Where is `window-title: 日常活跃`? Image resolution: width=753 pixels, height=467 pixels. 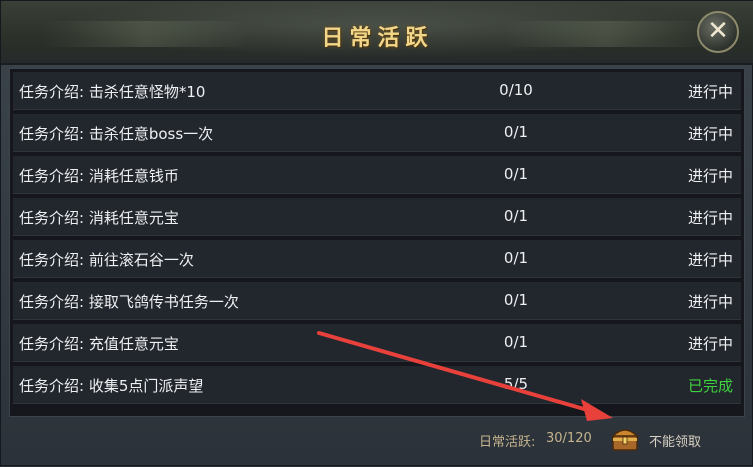
window-title: 日常活跃 is located at coordinates (377, 38).